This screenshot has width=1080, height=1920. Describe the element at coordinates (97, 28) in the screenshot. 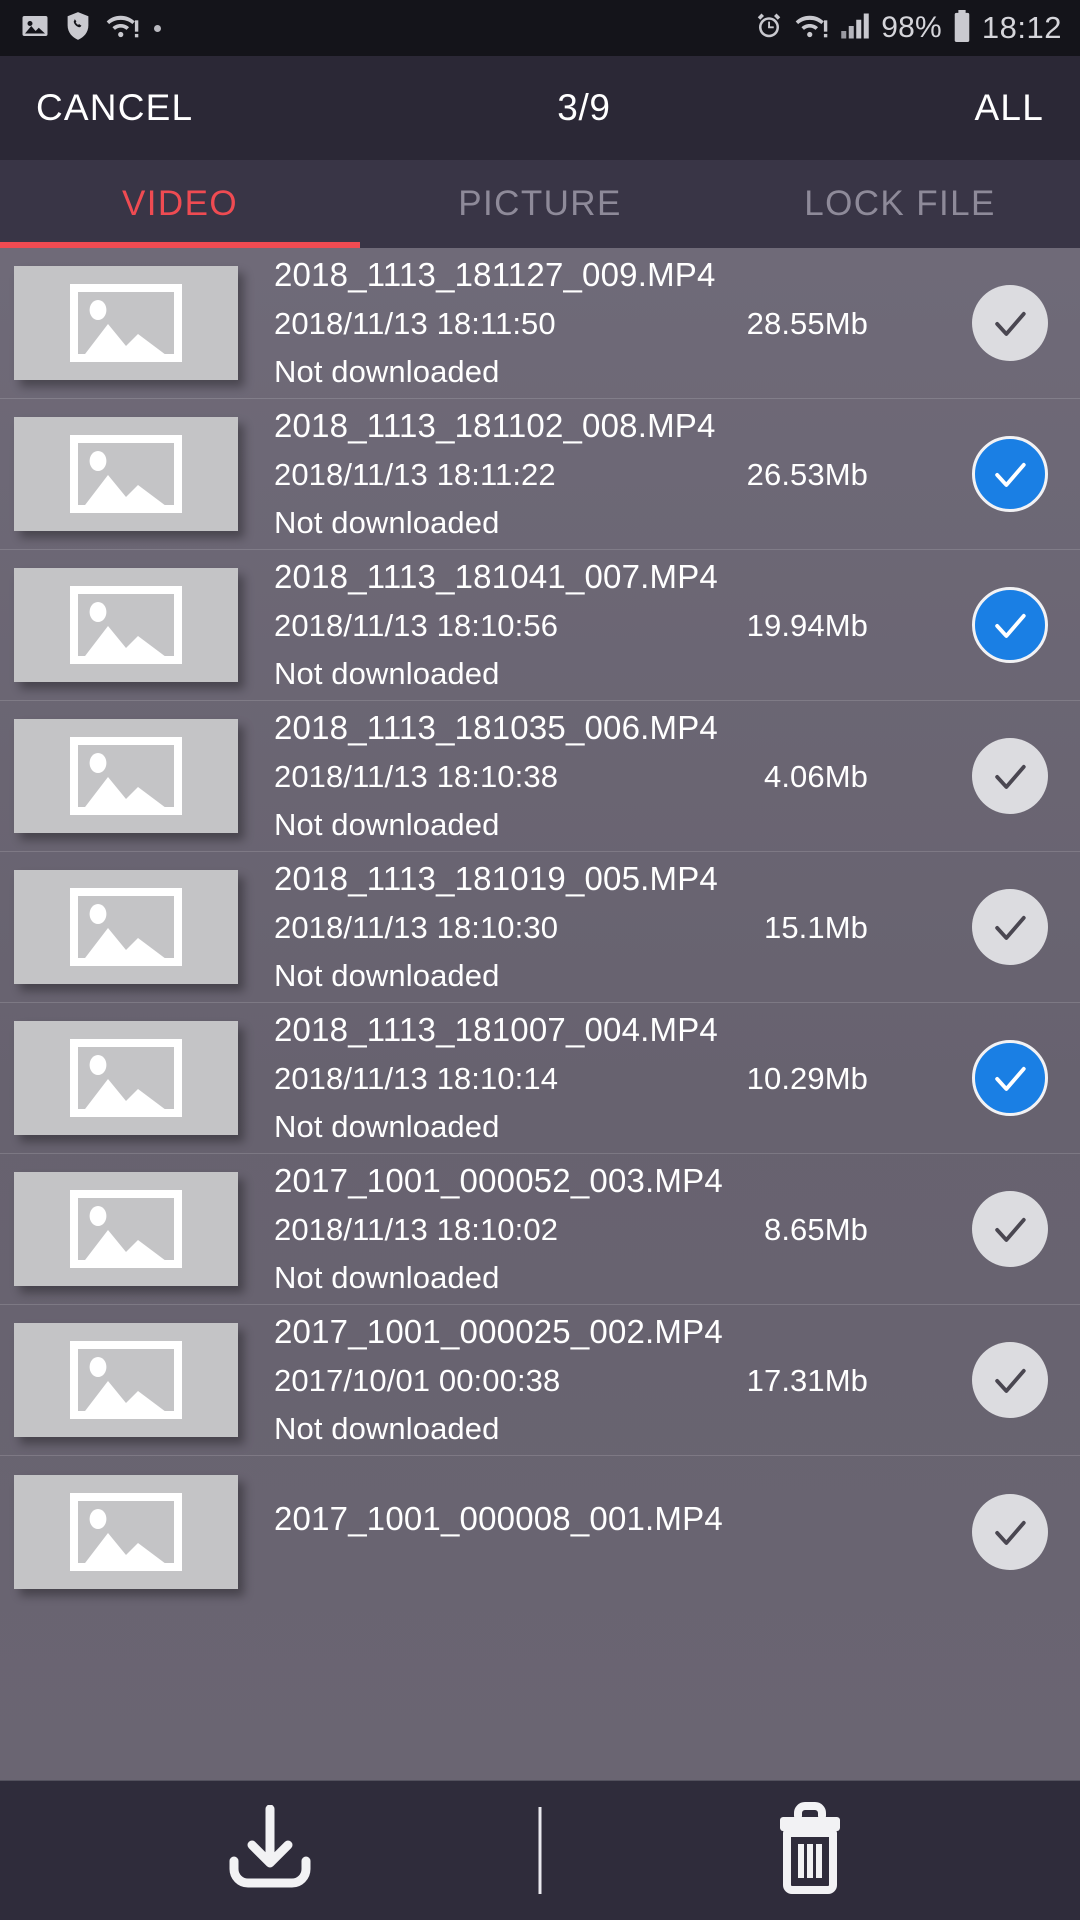

I see `status-bar-left-icons` at that location.